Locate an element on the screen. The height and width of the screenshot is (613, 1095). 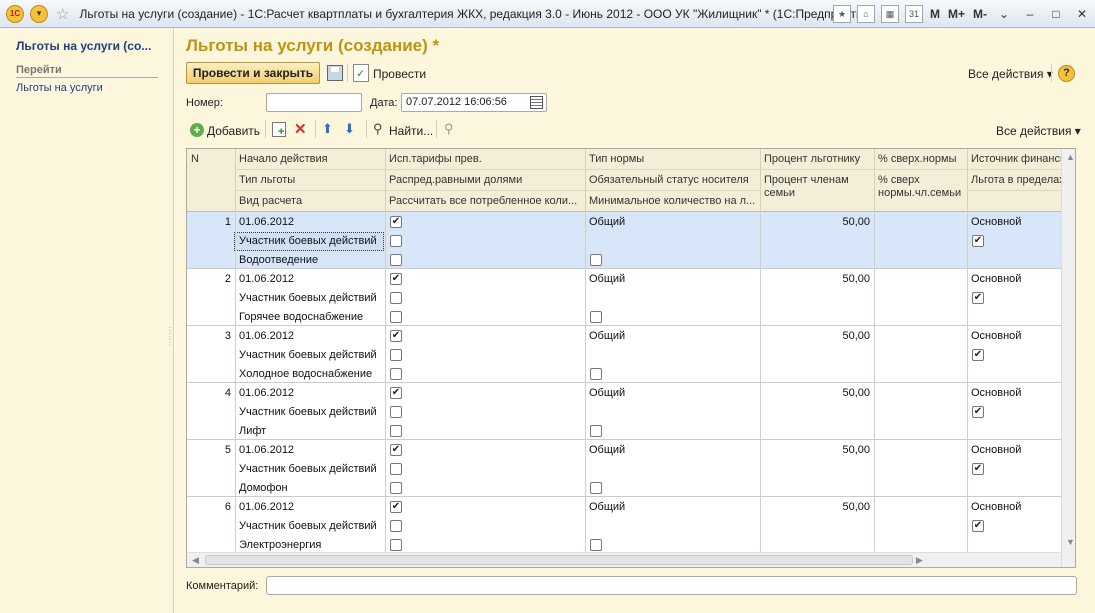
cancel-search-icon: ⚲ is located at coordinates (449, 129).